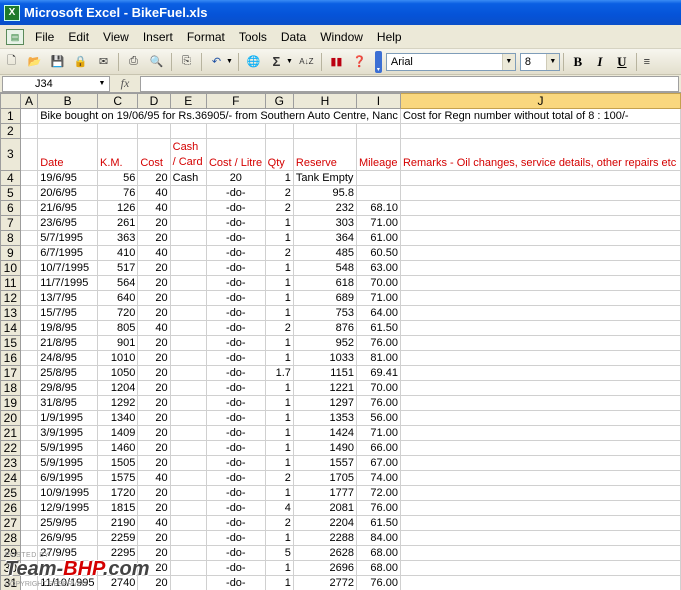  Describe the element at coordinates (235, 268) in the screenshot. I see `cell-f10: -do-` at that location.